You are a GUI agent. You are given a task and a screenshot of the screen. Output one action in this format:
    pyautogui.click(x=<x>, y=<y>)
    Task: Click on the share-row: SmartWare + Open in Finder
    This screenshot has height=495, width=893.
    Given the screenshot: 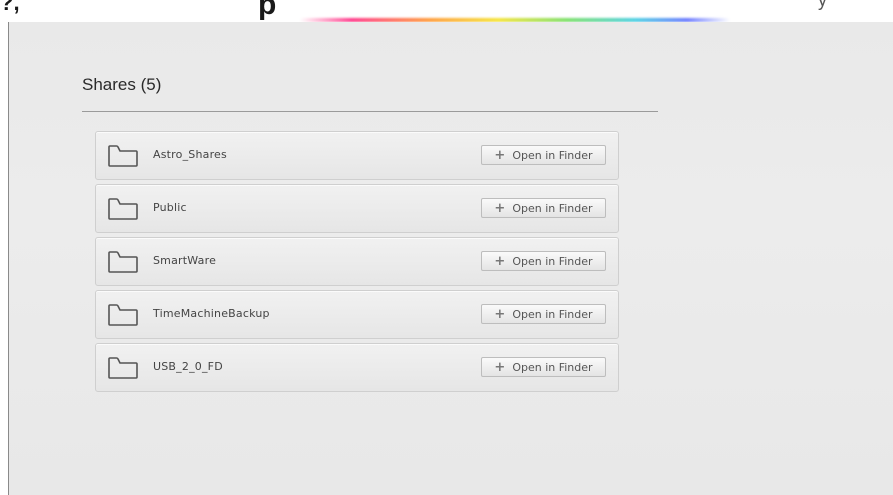 What is the action you would take?
    pyautogui.click(x=357, y=261)
    